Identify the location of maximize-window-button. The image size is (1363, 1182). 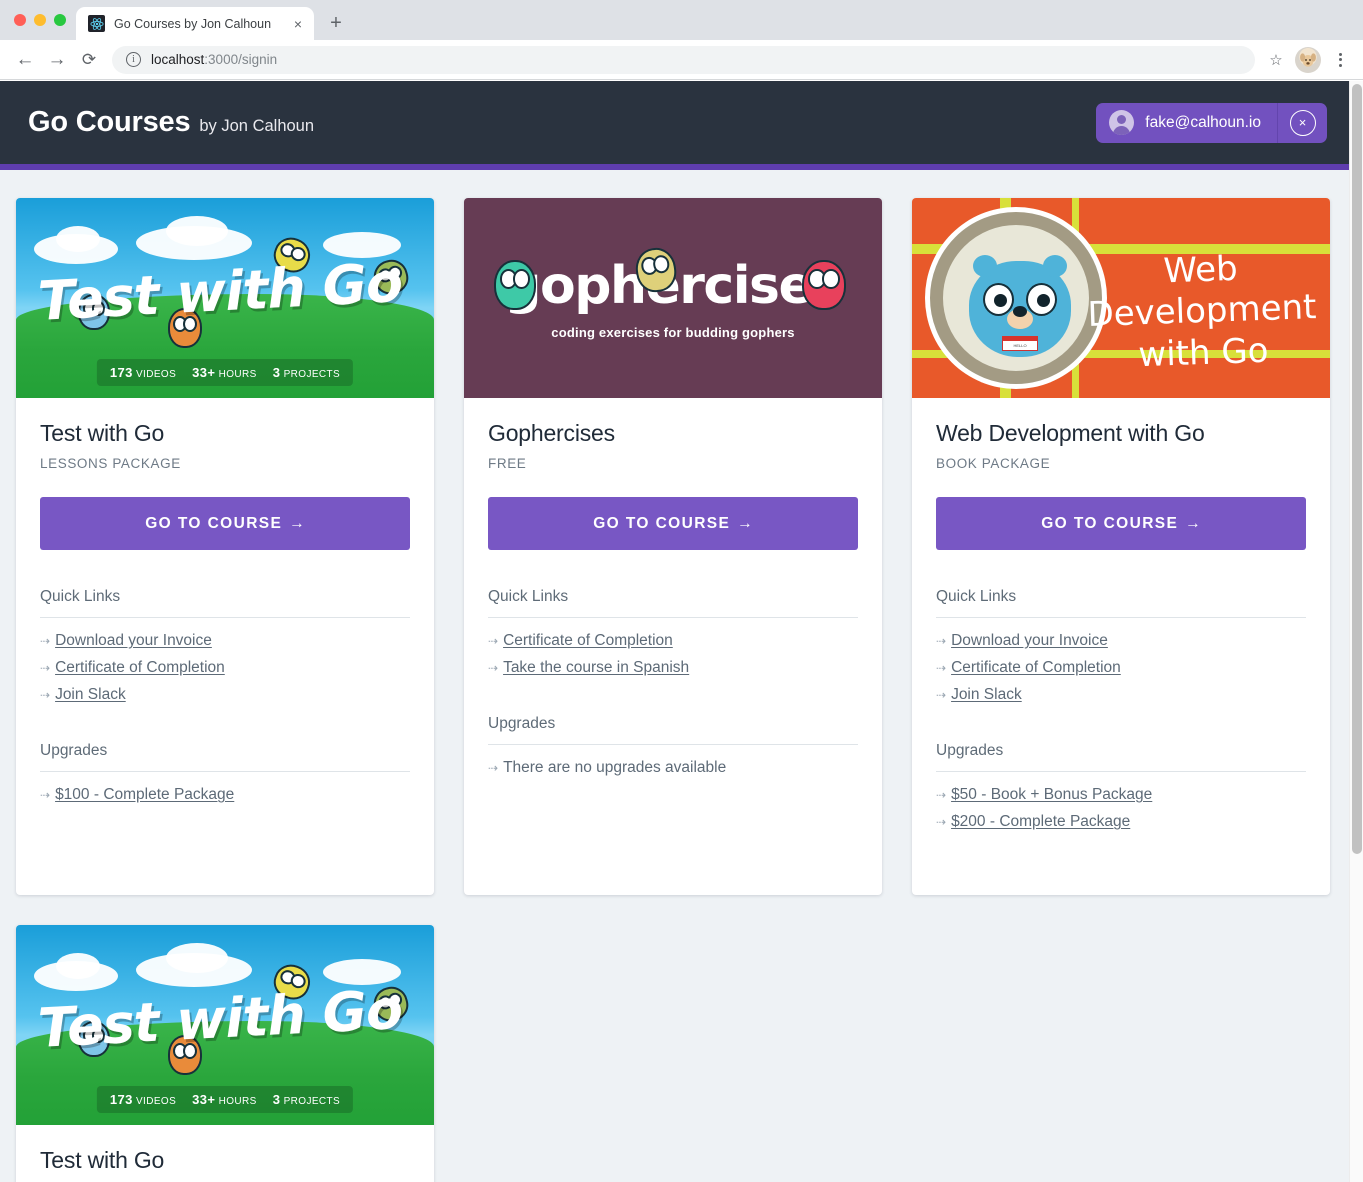
(60, 20).